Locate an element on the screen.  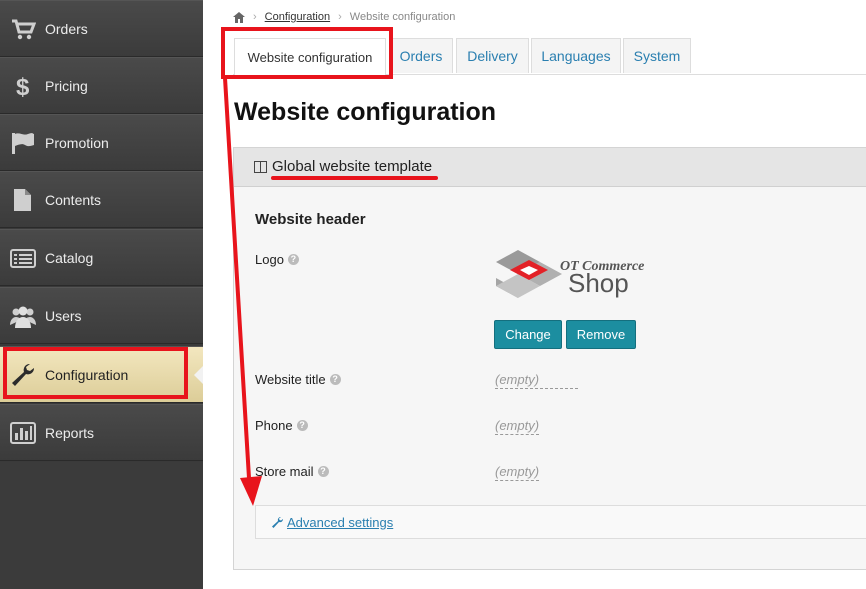
logo-label: Logo ? is located at coordinates (277, 259).